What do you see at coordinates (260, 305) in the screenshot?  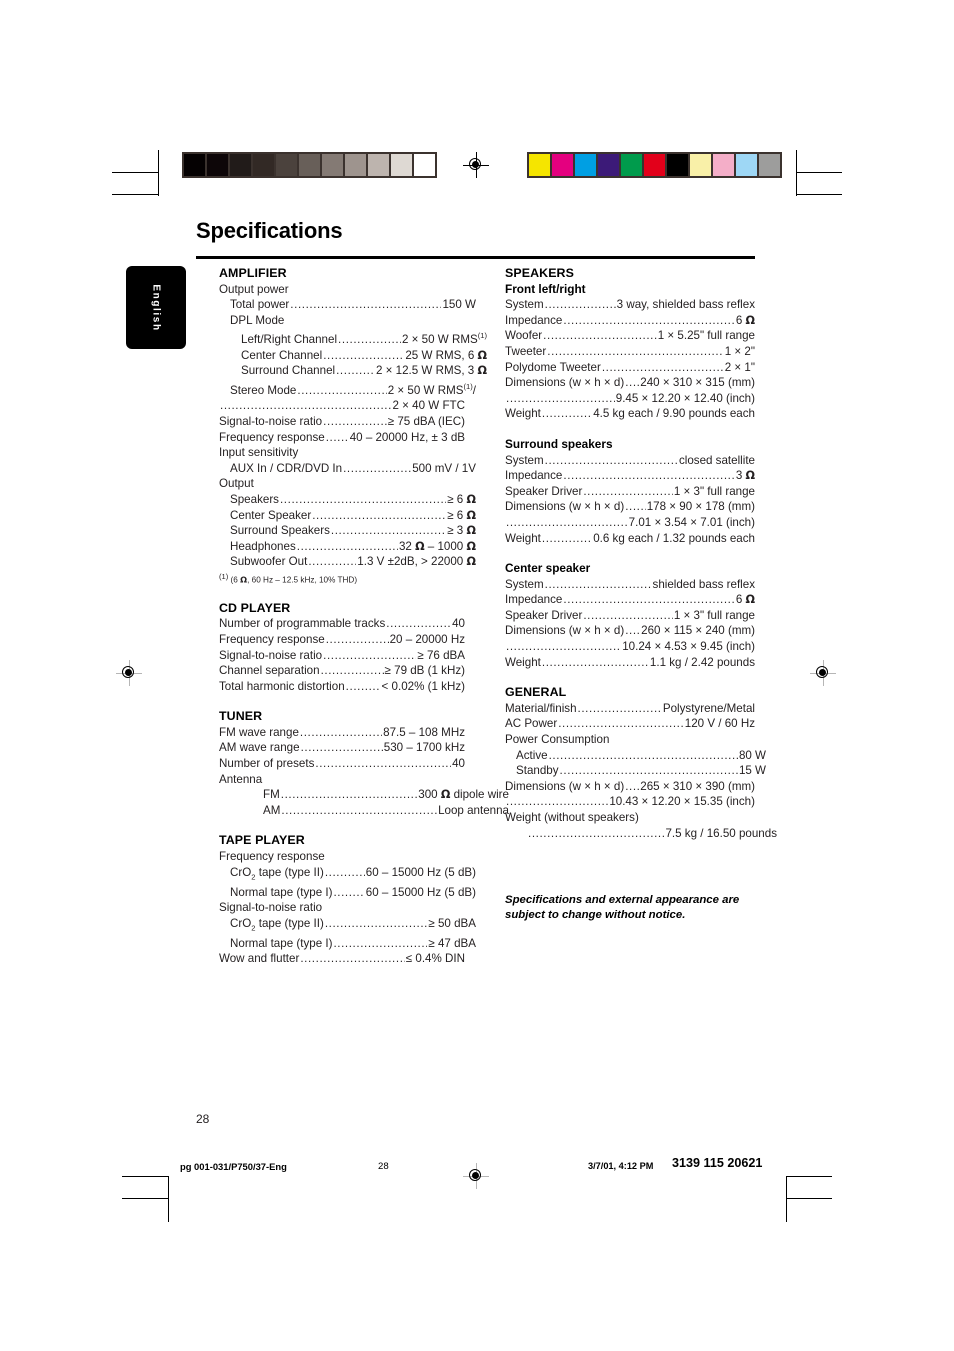 I see `spec-label: Total power` at bounding box center [260, 305].